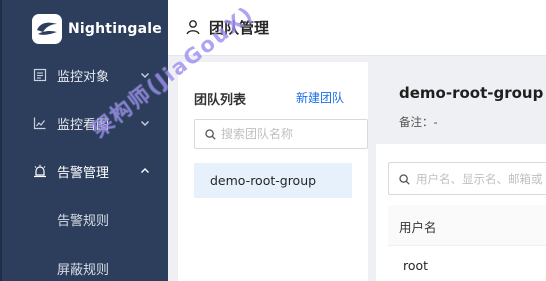  I want to click on table-row: root, so click(467, 263).